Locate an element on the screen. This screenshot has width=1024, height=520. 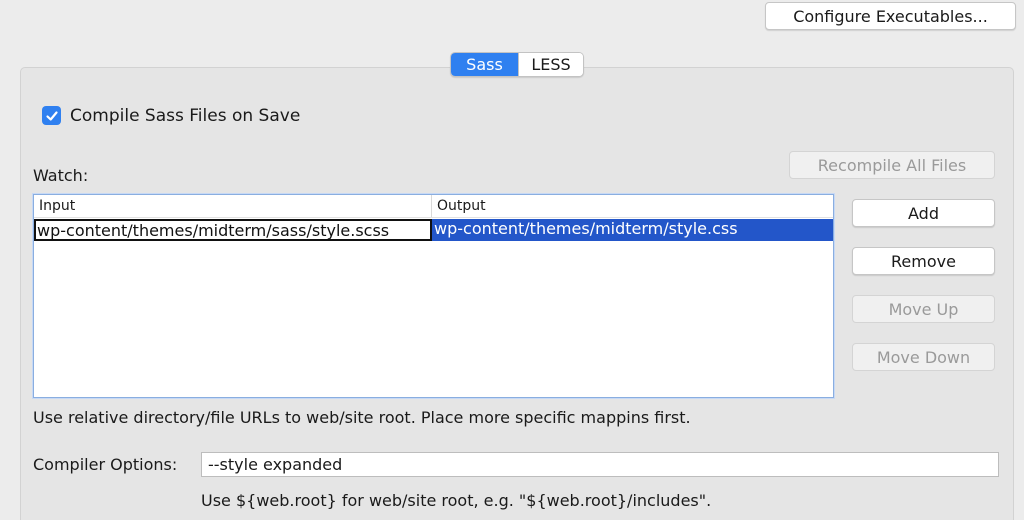
add-button: Add is located at coordinates (923, 213).